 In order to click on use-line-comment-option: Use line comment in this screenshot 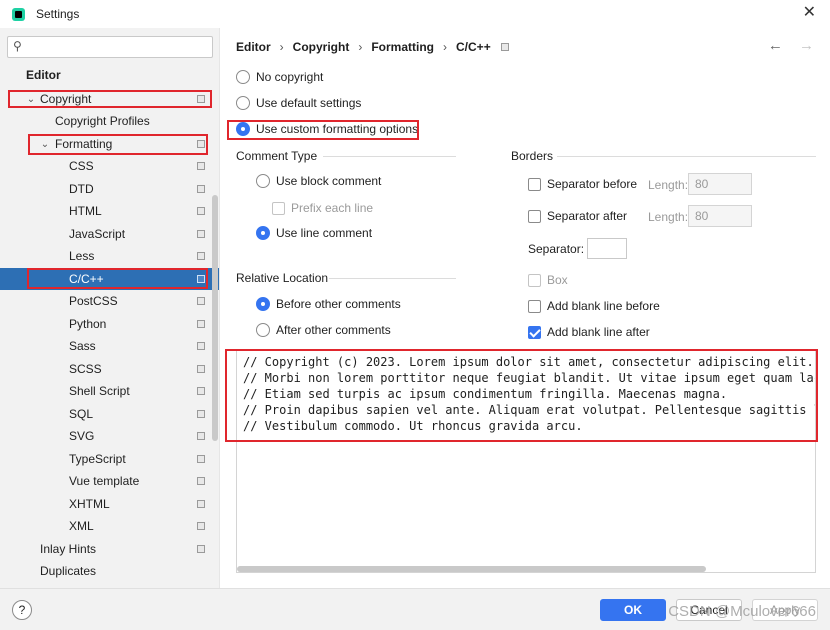, I will do `click(314, 233)`.